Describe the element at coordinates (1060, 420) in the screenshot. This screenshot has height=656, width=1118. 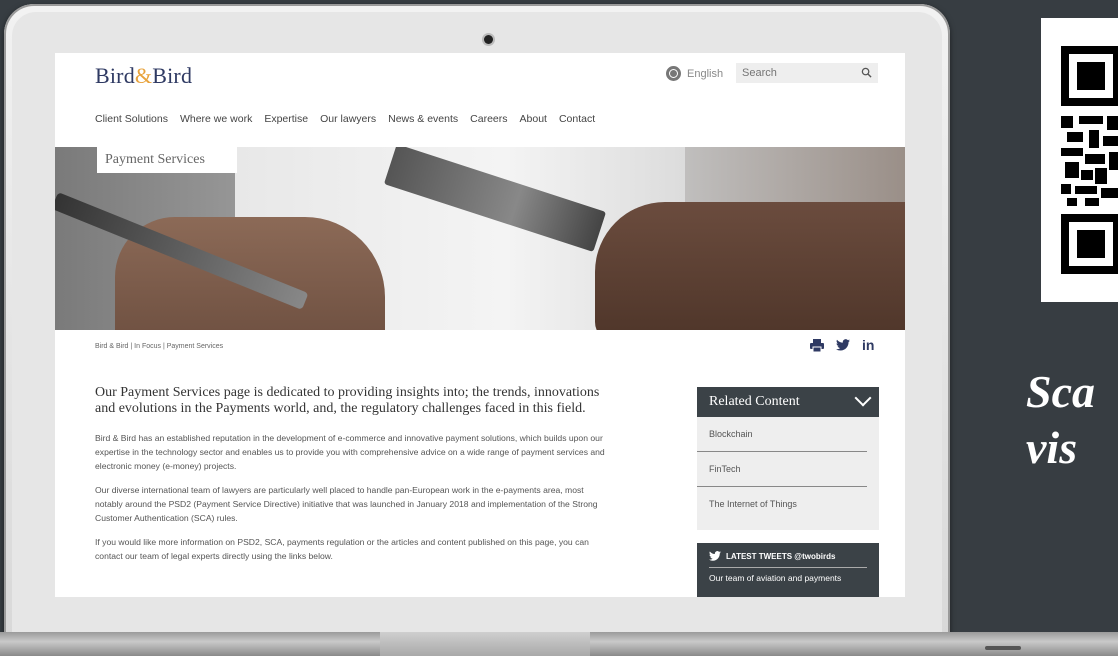
I see `scan-to-visit-text: Sca vis` at that location.